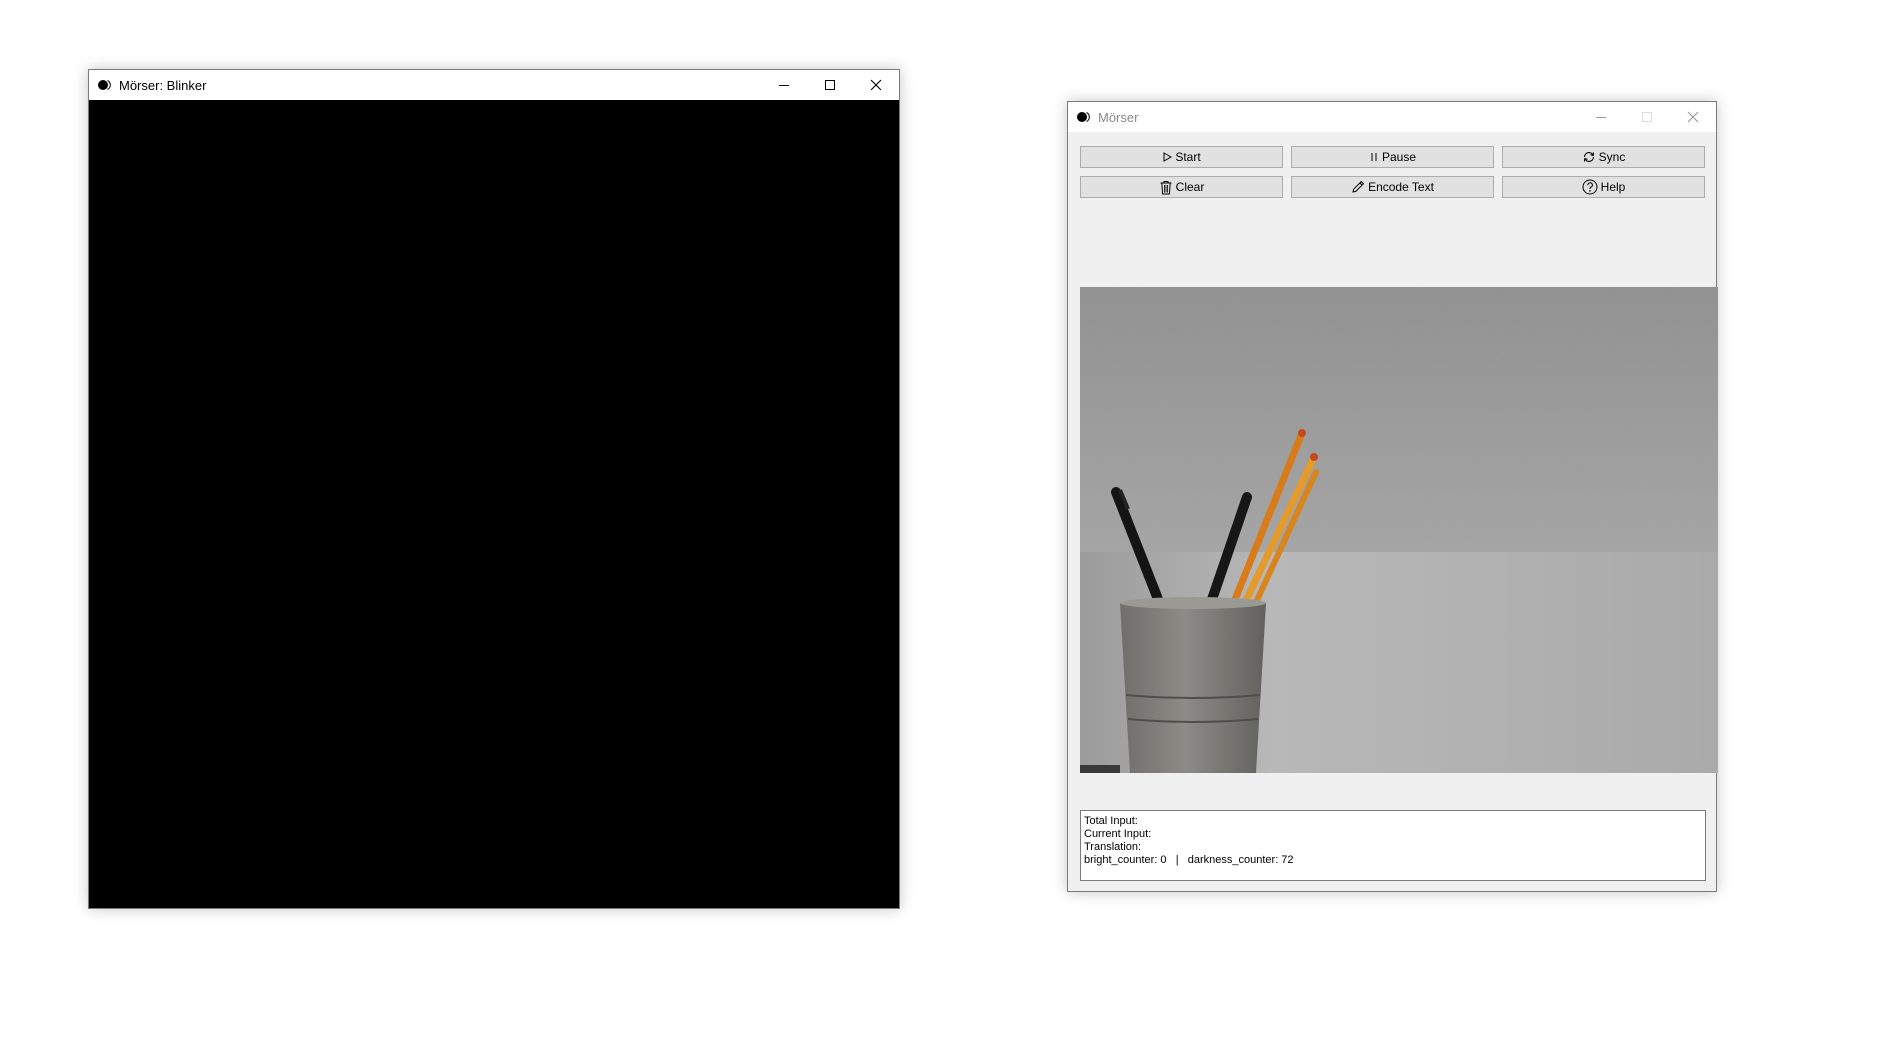 Image resolution: width=1892 pixels, height=1040 pixels. I want to click on window-title: Mörser, so click(1118, 117).